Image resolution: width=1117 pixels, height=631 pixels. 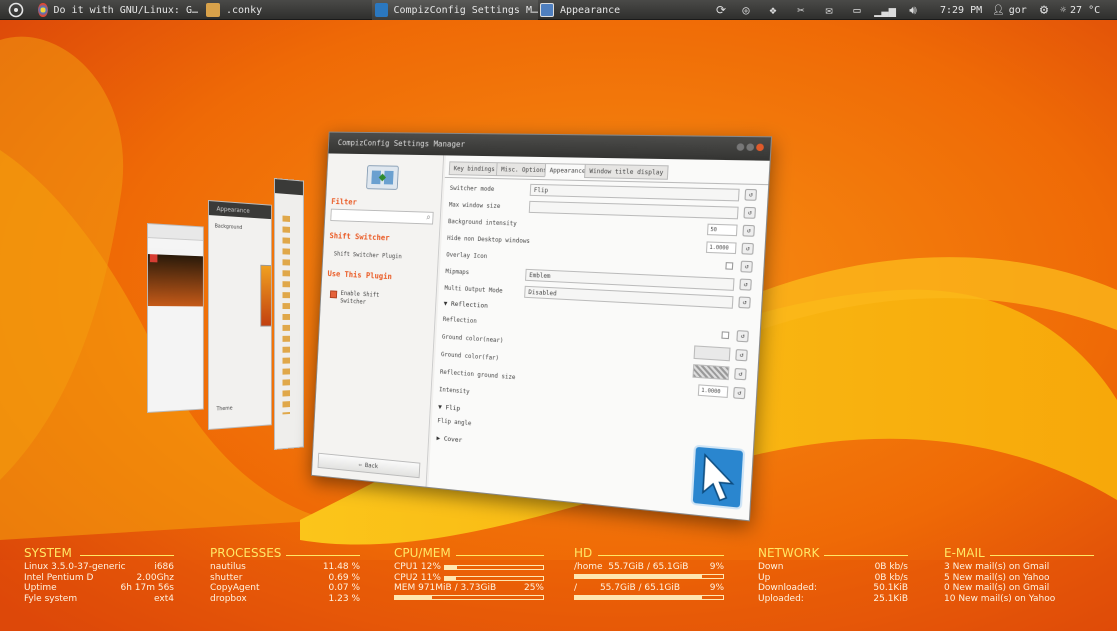 I want to click on conky-row: shutter 0.69 %, so click(x=285, y=578).